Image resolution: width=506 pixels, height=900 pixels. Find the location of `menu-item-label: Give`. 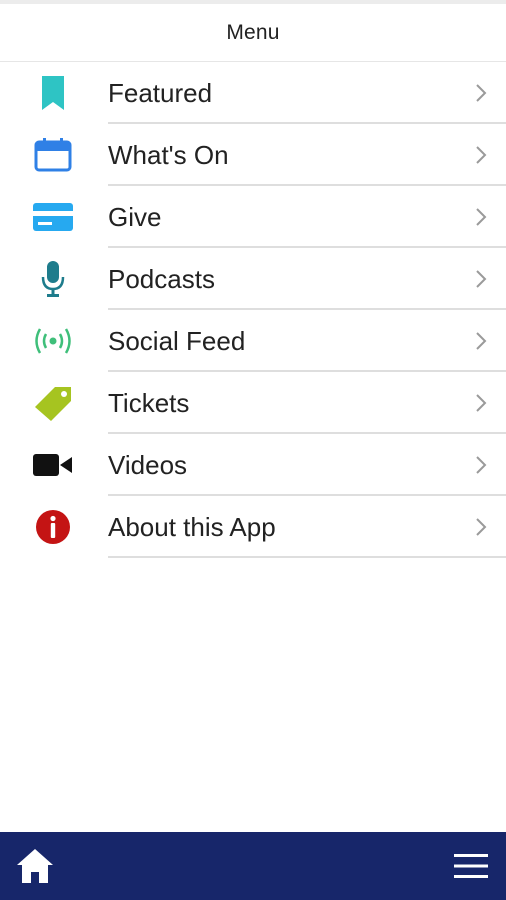

menu-item-label: Give is located at coordinates (135, 217).